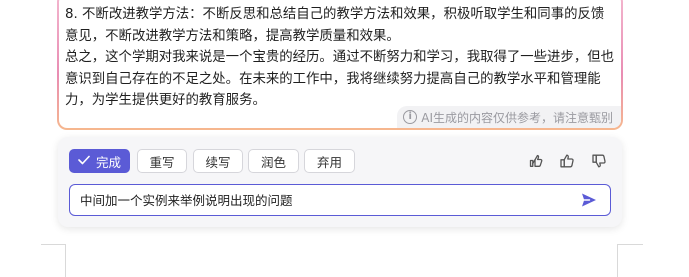 The width and height of the screenshot is (689, 277). I want to click on check-icon, so click(84, 161).